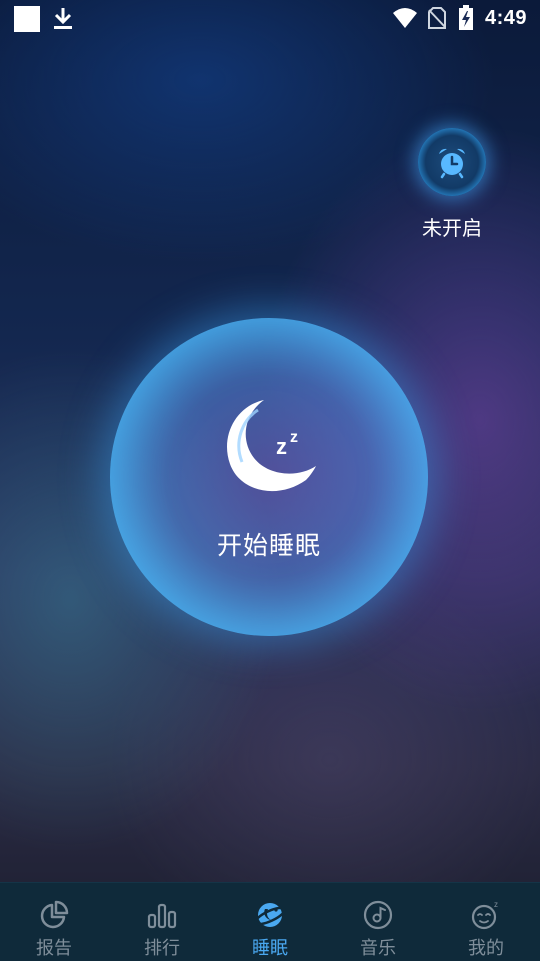  I want to click on nav-item-ranking: 排行, so click(162, 922).